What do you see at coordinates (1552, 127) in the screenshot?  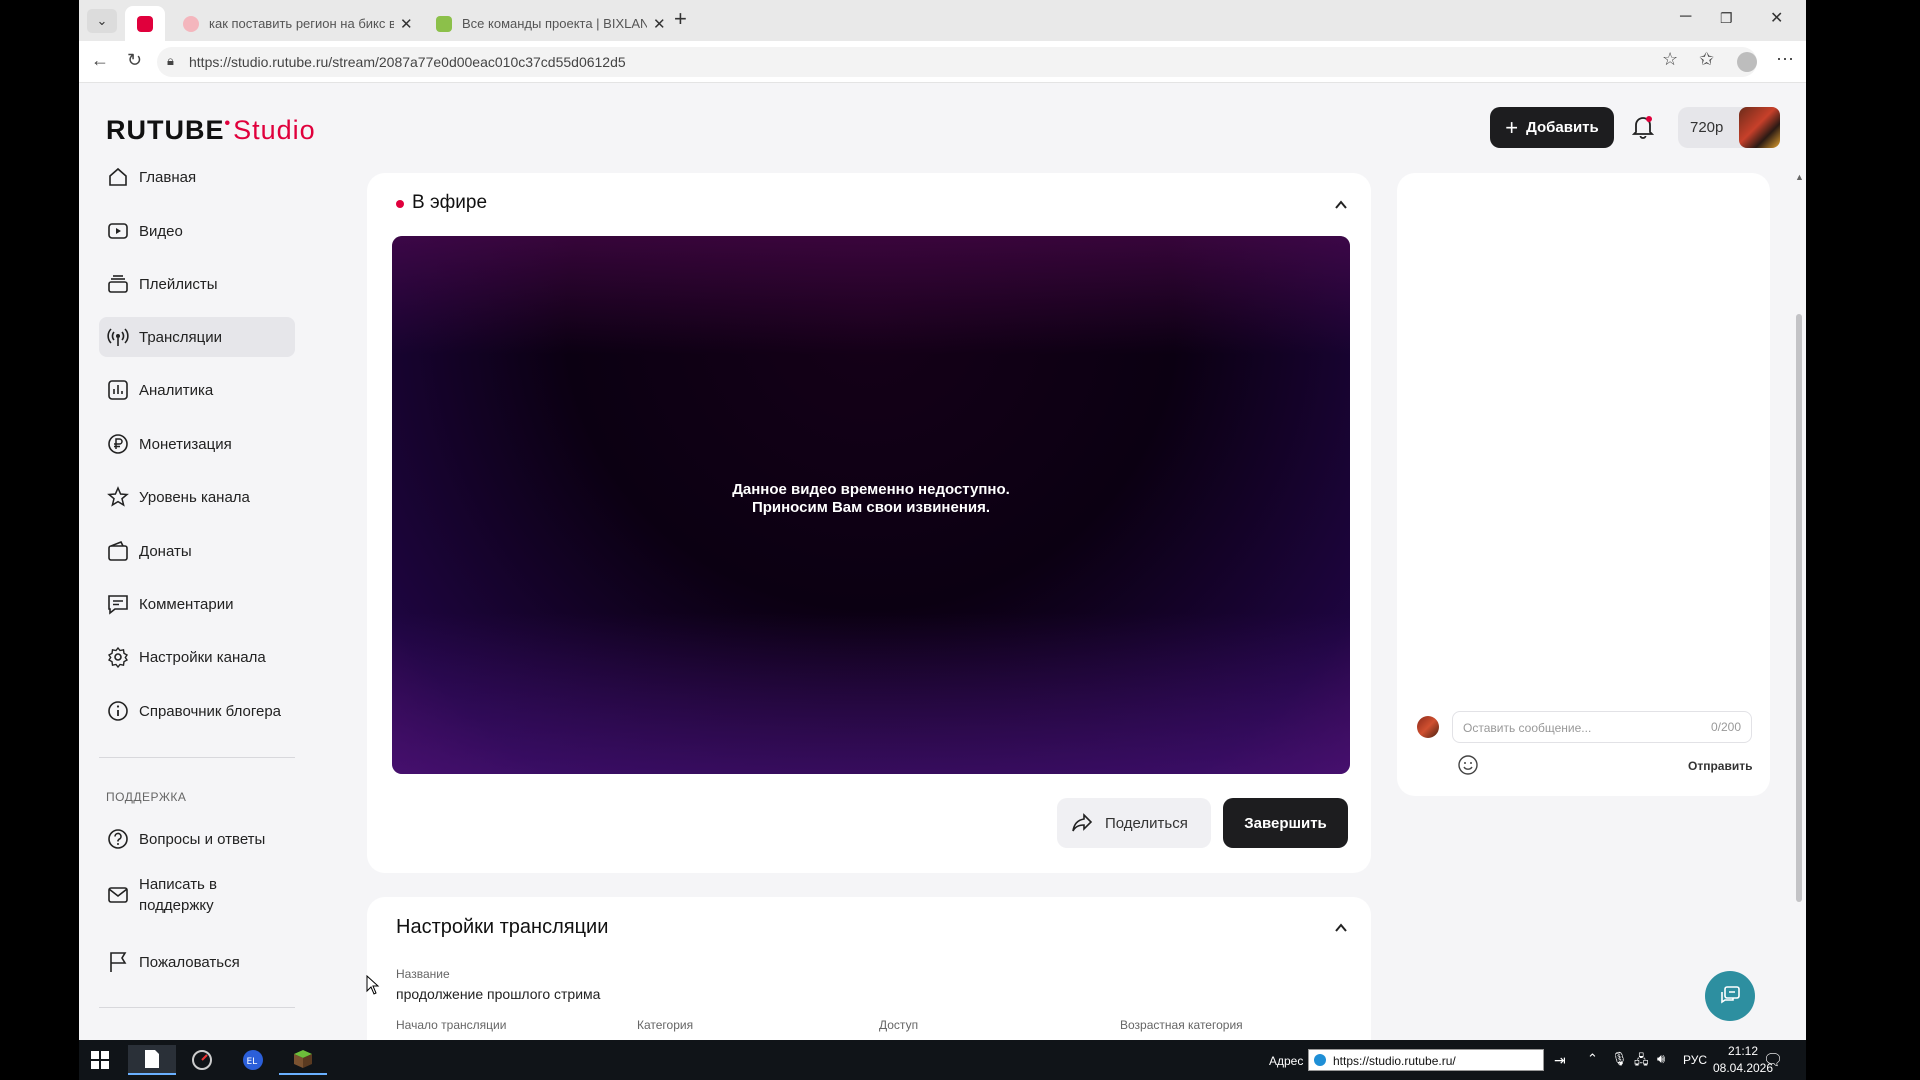 I see `add-button: + Добавить` at bounding box center [1552, 127].